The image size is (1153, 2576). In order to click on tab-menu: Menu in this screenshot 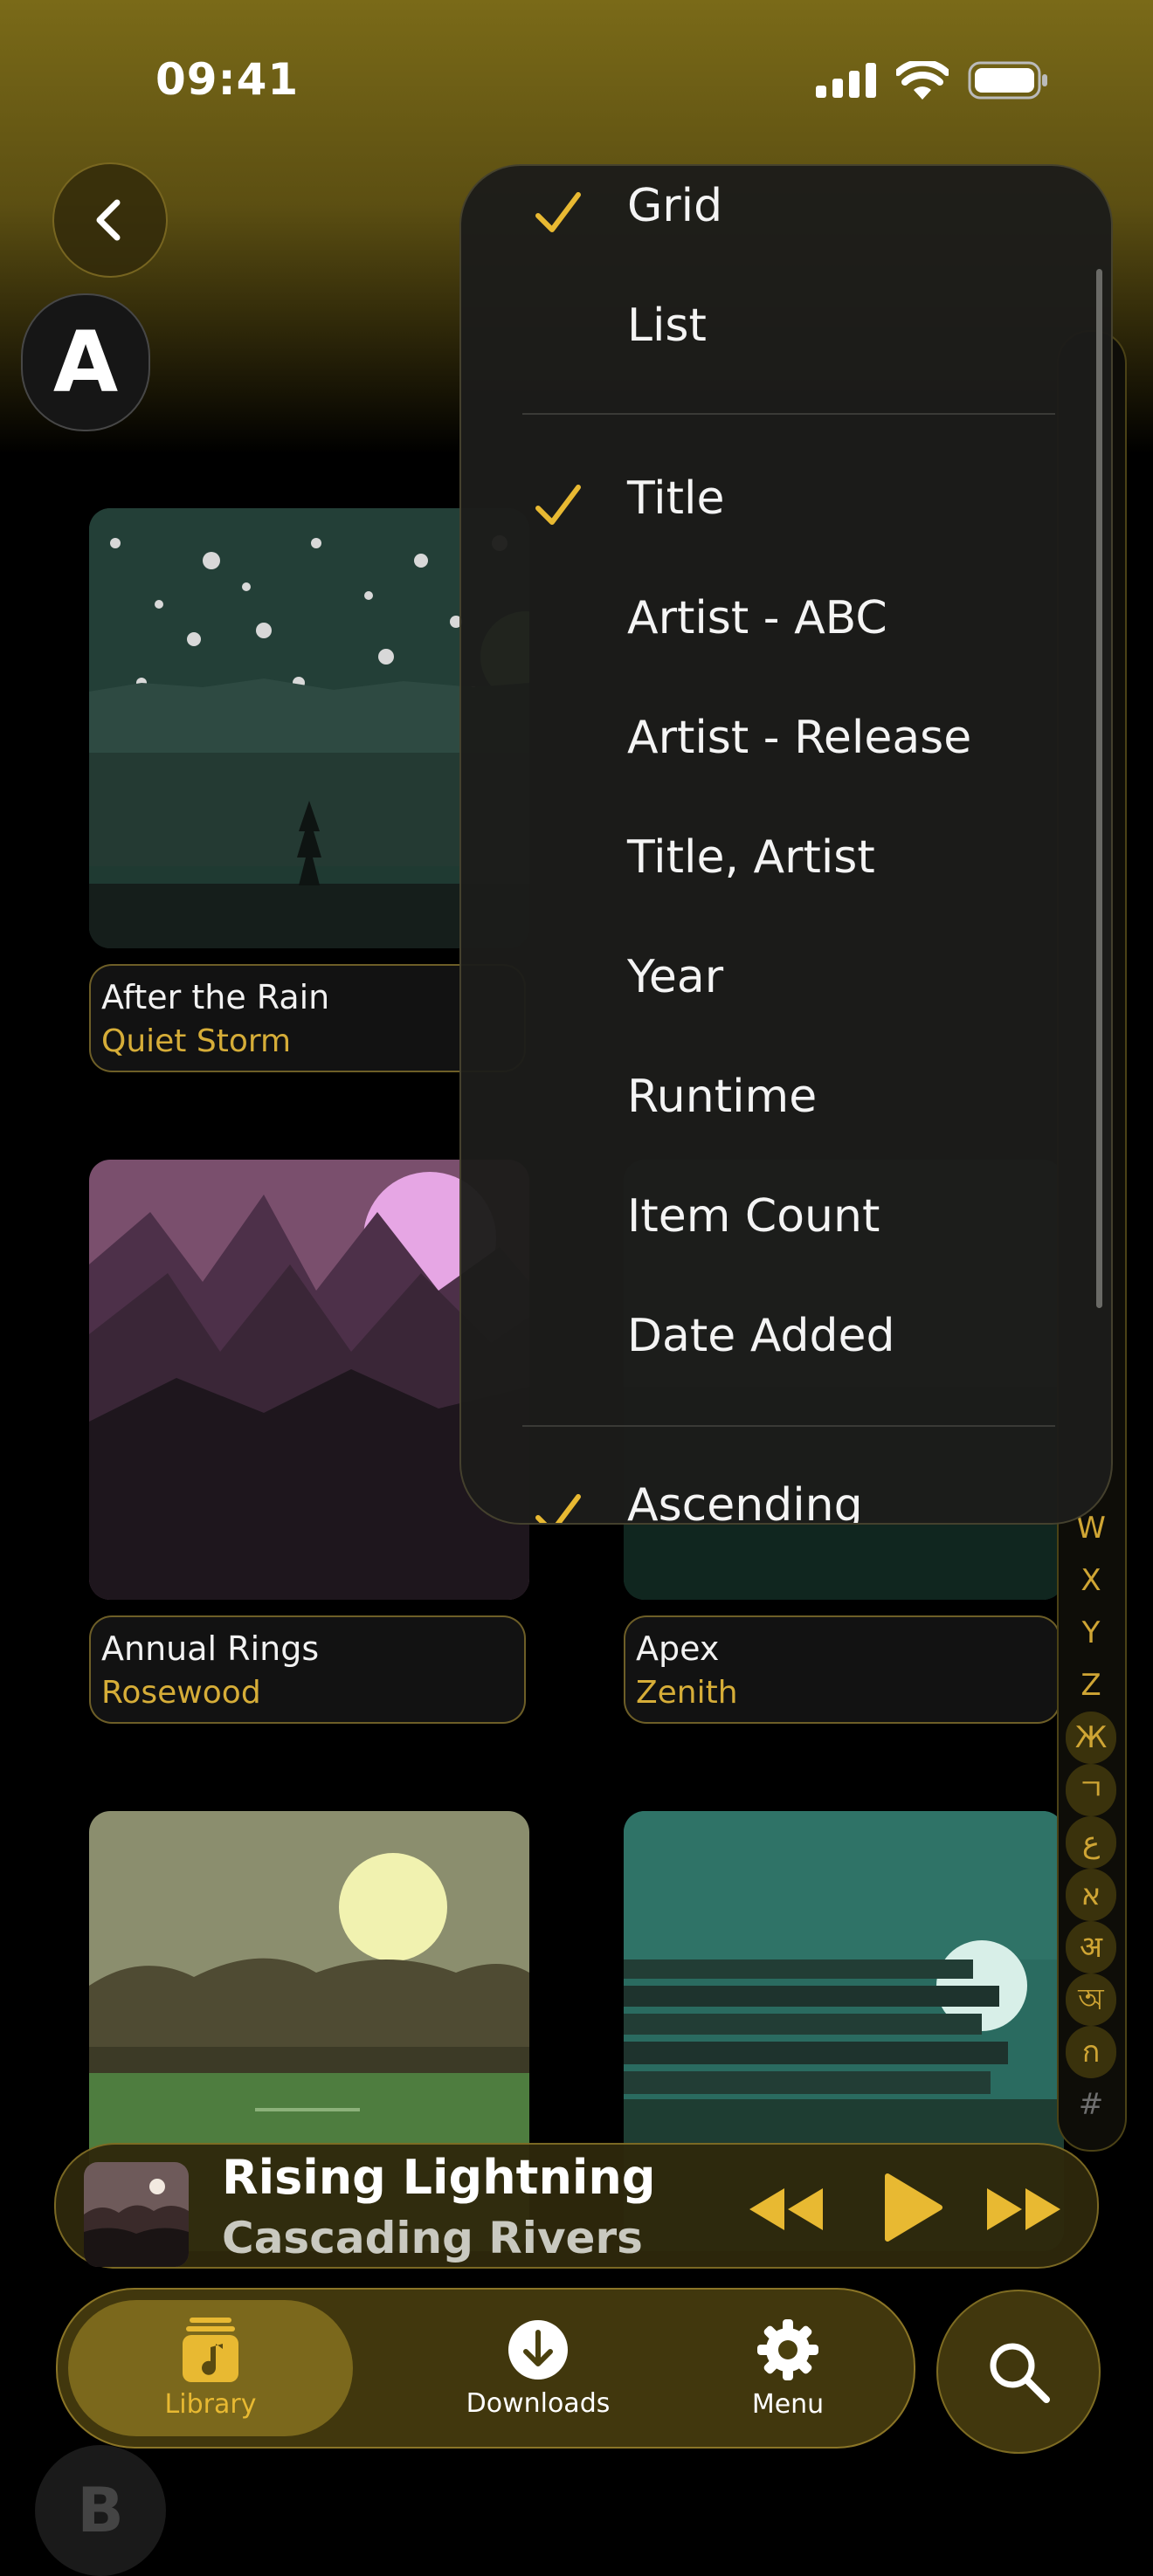, I will do `click(788, 2368)`.